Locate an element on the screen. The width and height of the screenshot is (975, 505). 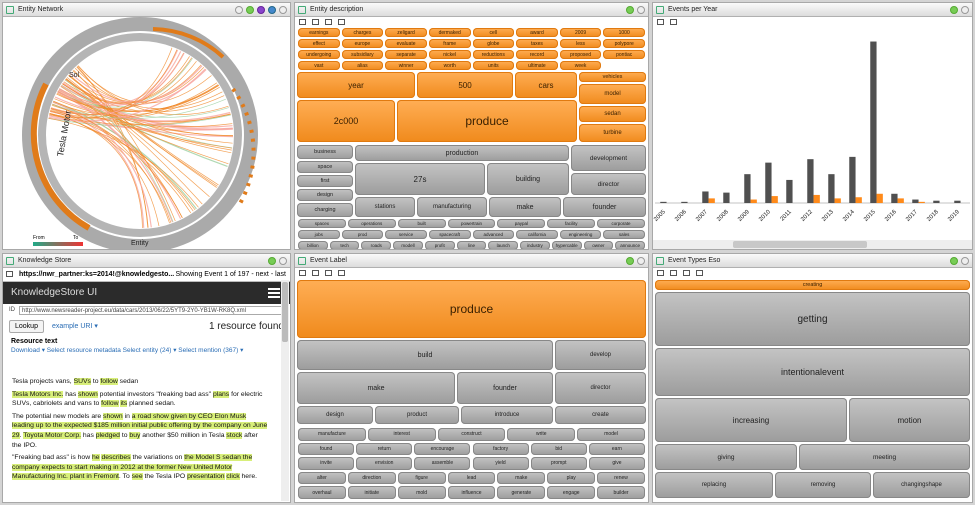
tile-return: return is located at coordinates (384, 449).